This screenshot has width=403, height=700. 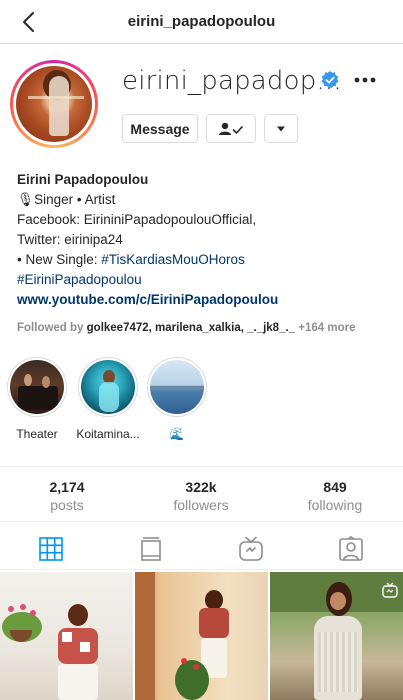 What do you see at coordinates (160, 128) in the screenshot?
I see `message-button: Message` at bounding box center [160, 128].